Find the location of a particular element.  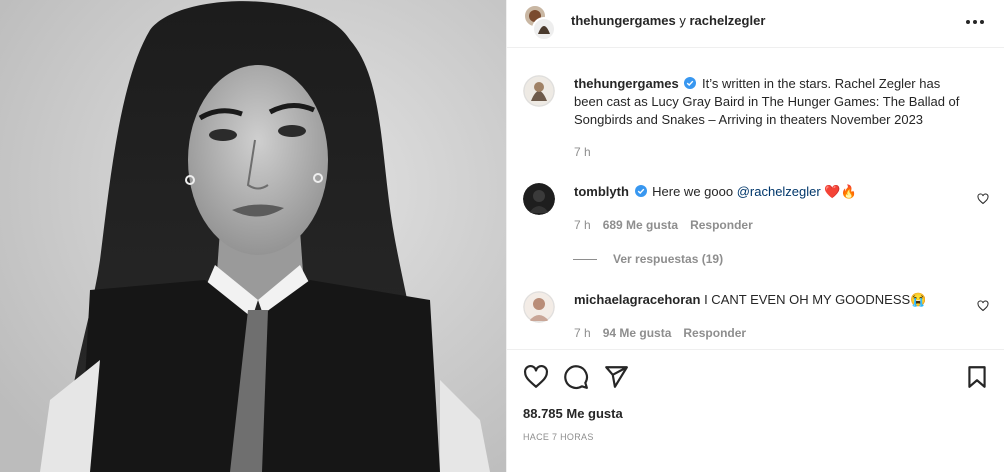

caption-meta: 7 h is located at coordinates (582, 152).